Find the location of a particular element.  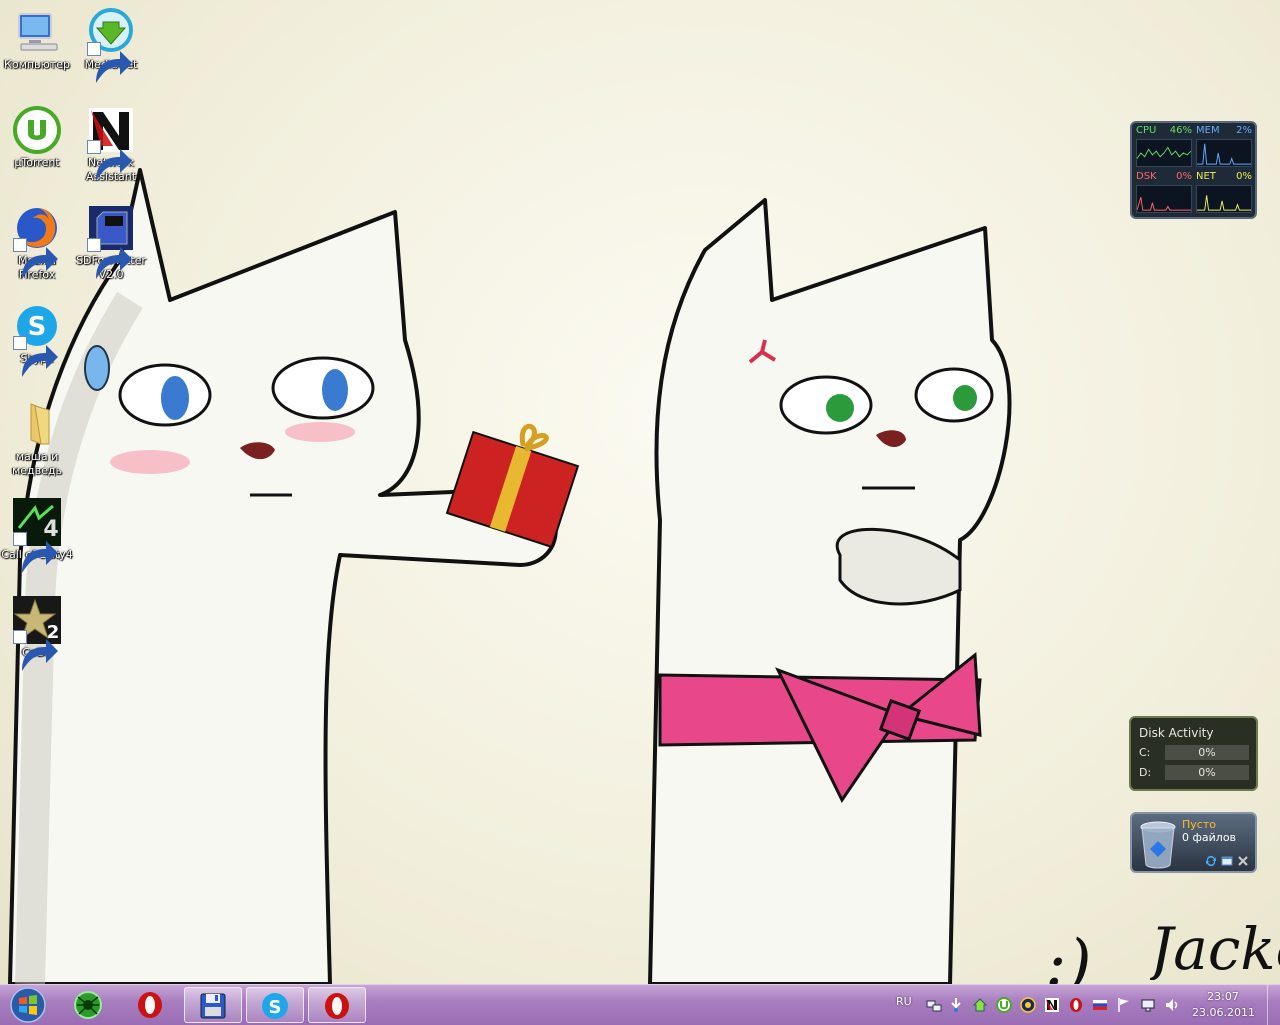

mem-meter: MEM 2% is located at coordinates (1223, 146).